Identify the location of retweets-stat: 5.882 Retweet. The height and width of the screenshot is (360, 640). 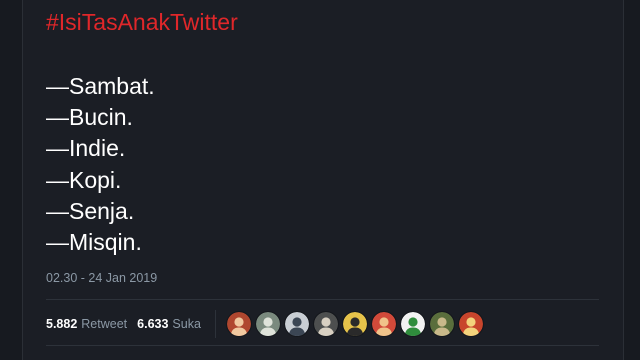
(86, 324).